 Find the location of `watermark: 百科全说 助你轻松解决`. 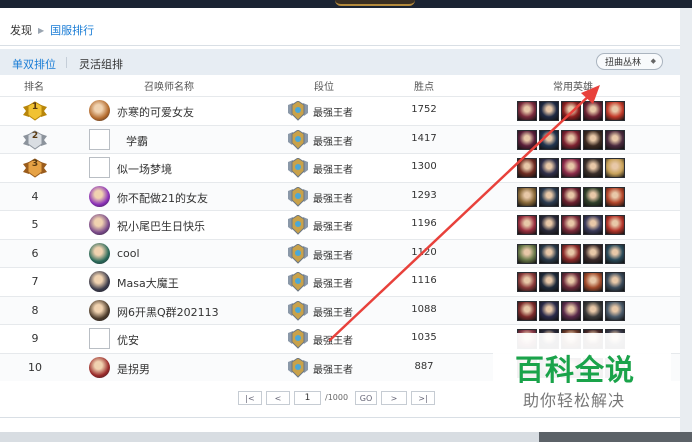

watermark: 百科全说 助你轻松解决 is located at coordinates (582, 374).